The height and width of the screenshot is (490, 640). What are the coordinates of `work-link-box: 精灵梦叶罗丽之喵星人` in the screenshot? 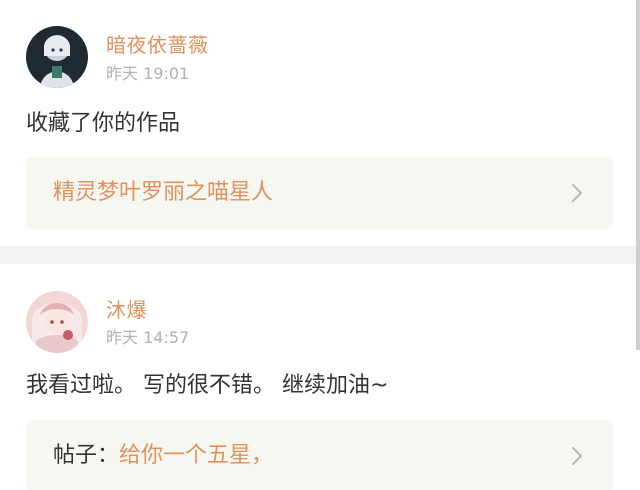 It's located at (319, 193).